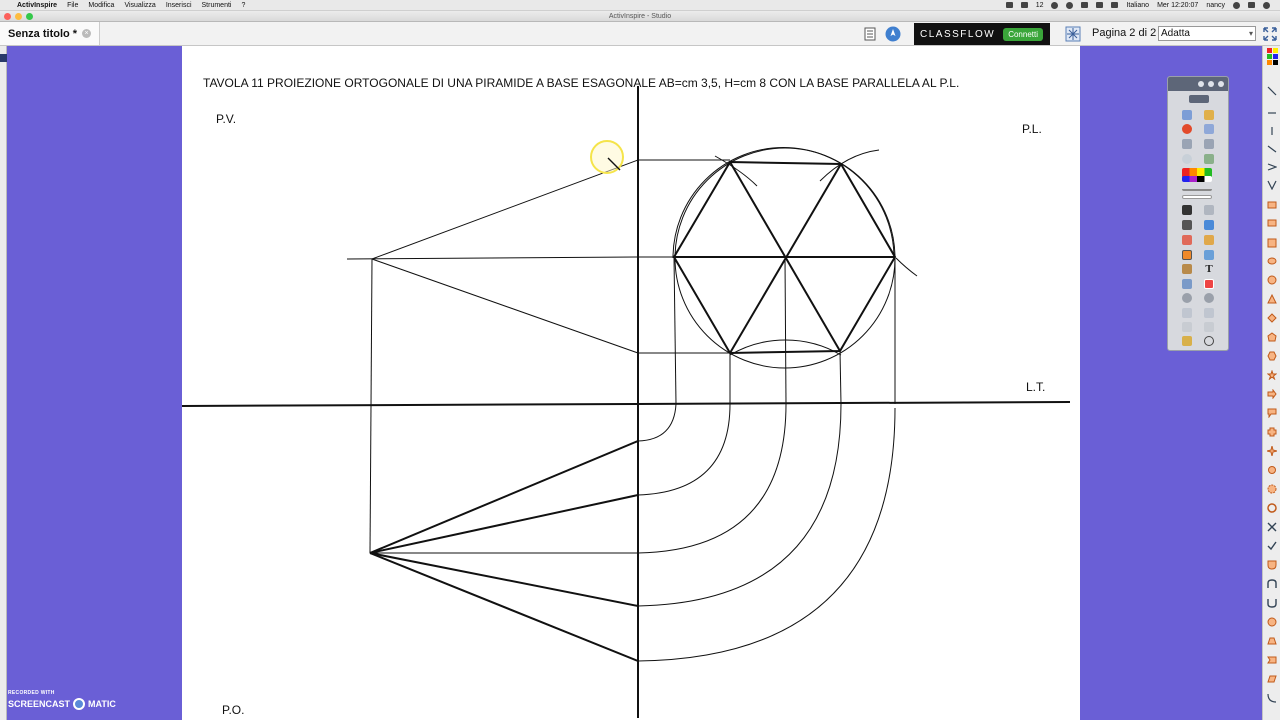 The image size is (1280, 720). Describe the element at coordinates (1272, 603) in the screenshot. I see `u-shape-icon` at that location.